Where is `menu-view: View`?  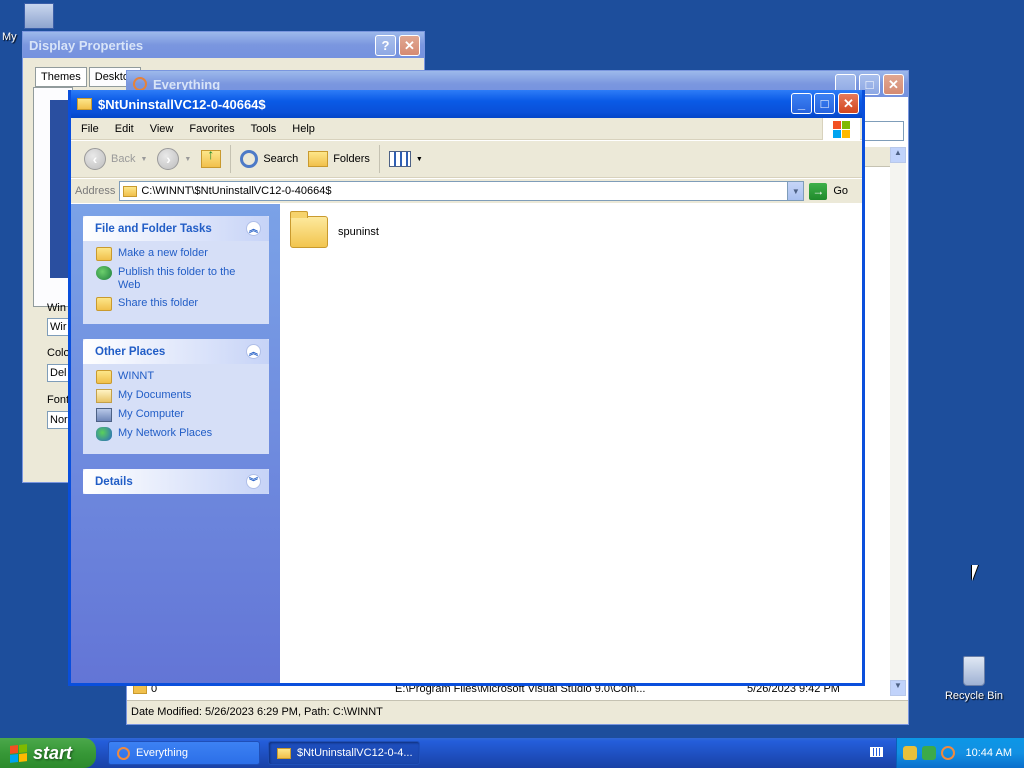
menu-view: View is located at coordinates (162, 129).